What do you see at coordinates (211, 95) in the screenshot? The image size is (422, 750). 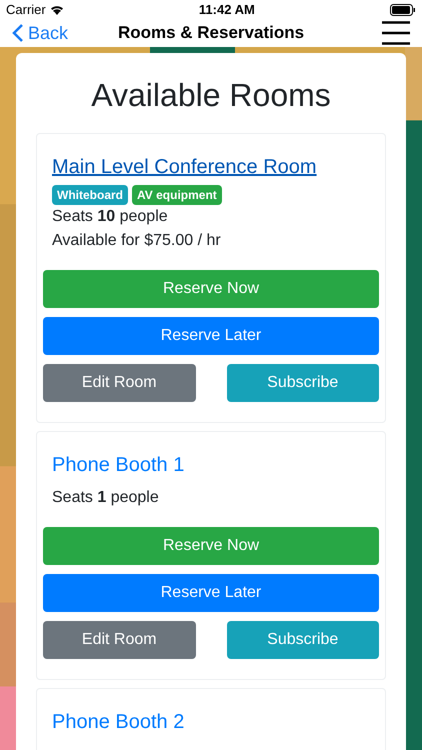 I see `page-heading: Available Rooms` at bounding box center [211, 95].